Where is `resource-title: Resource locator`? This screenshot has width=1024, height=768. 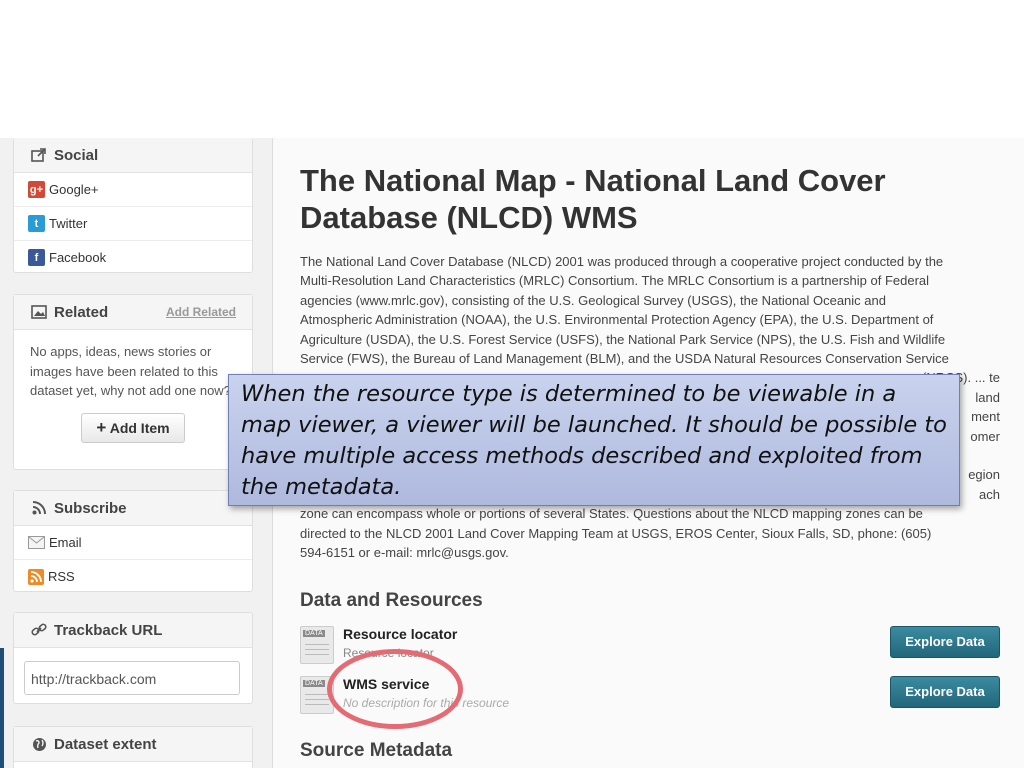 resource-title: Resource locator is located at coordinates (400, 634).